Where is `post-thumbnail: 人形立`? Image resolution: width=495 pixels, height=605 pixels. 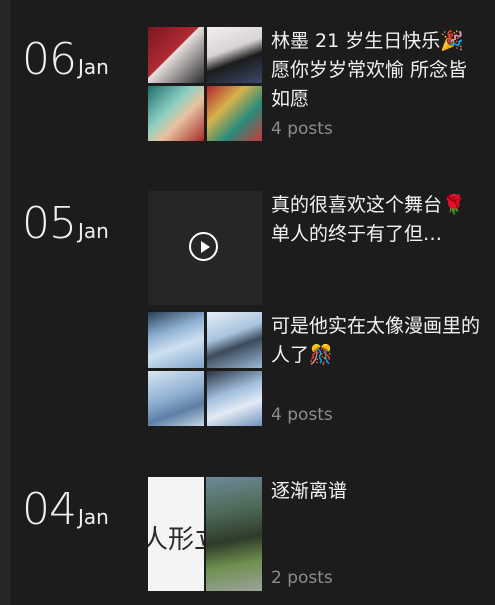
post-thumbnail: 人形立 is located at coordinates (205, 534).